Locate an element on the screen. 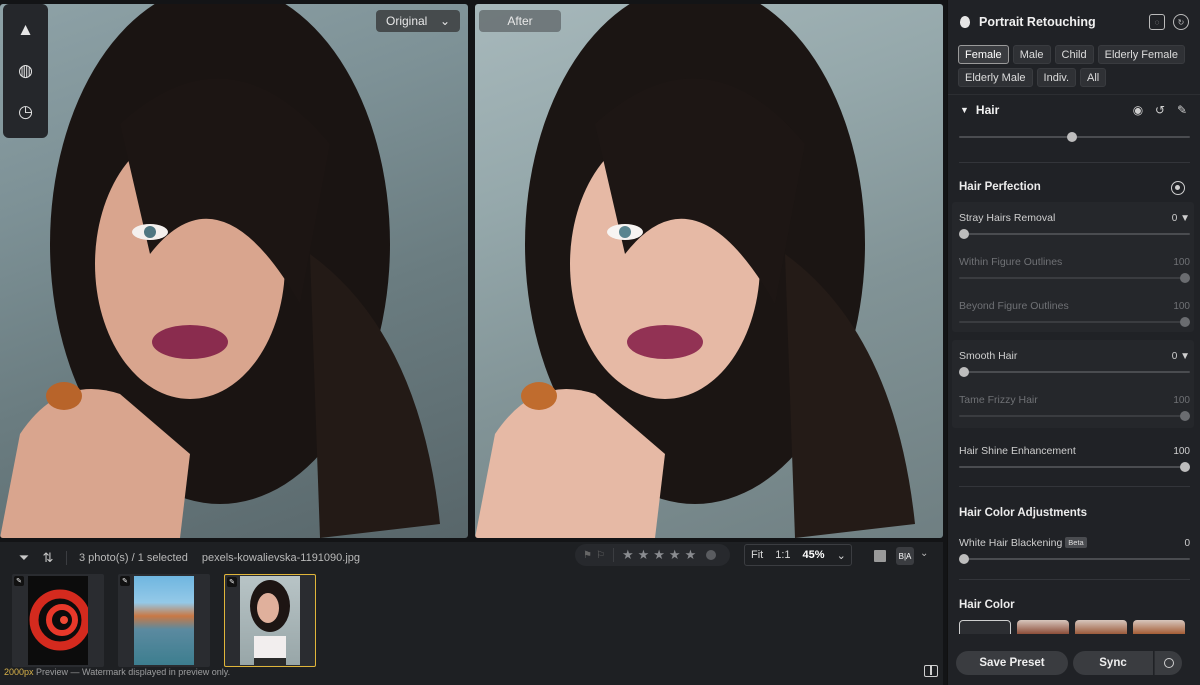 The width and height of the screenshot is (1200, 685). sync-settings-button is located at coordinates (1168, 662).